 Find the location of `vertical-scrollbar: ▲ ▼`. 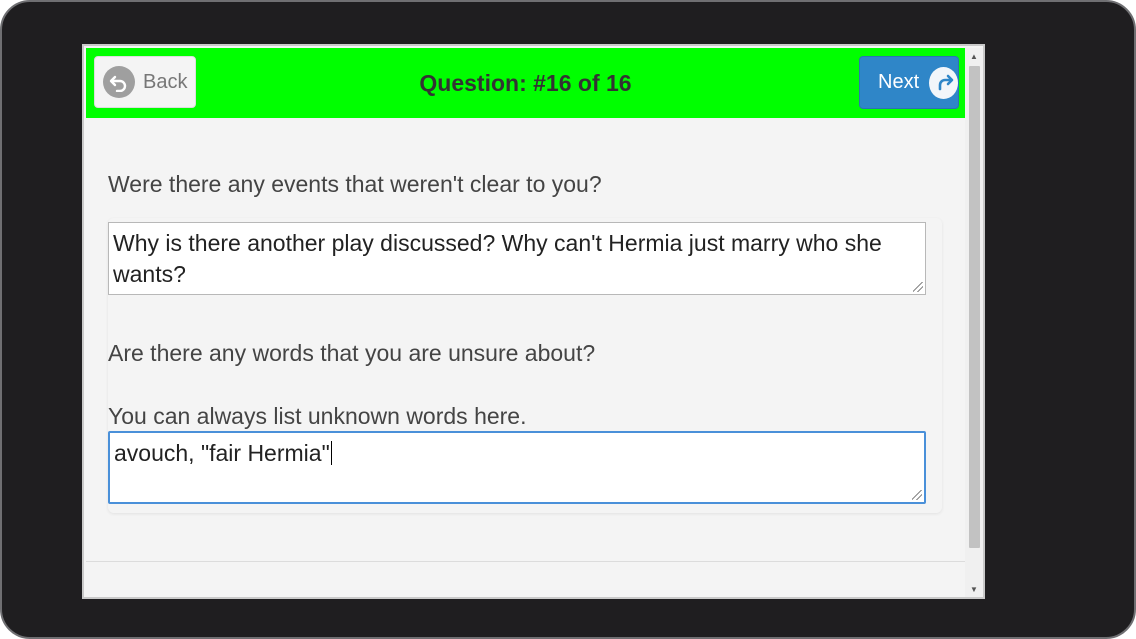

vertical-scrollbar: ▲ ▼ is located at coordinates (974, 322).